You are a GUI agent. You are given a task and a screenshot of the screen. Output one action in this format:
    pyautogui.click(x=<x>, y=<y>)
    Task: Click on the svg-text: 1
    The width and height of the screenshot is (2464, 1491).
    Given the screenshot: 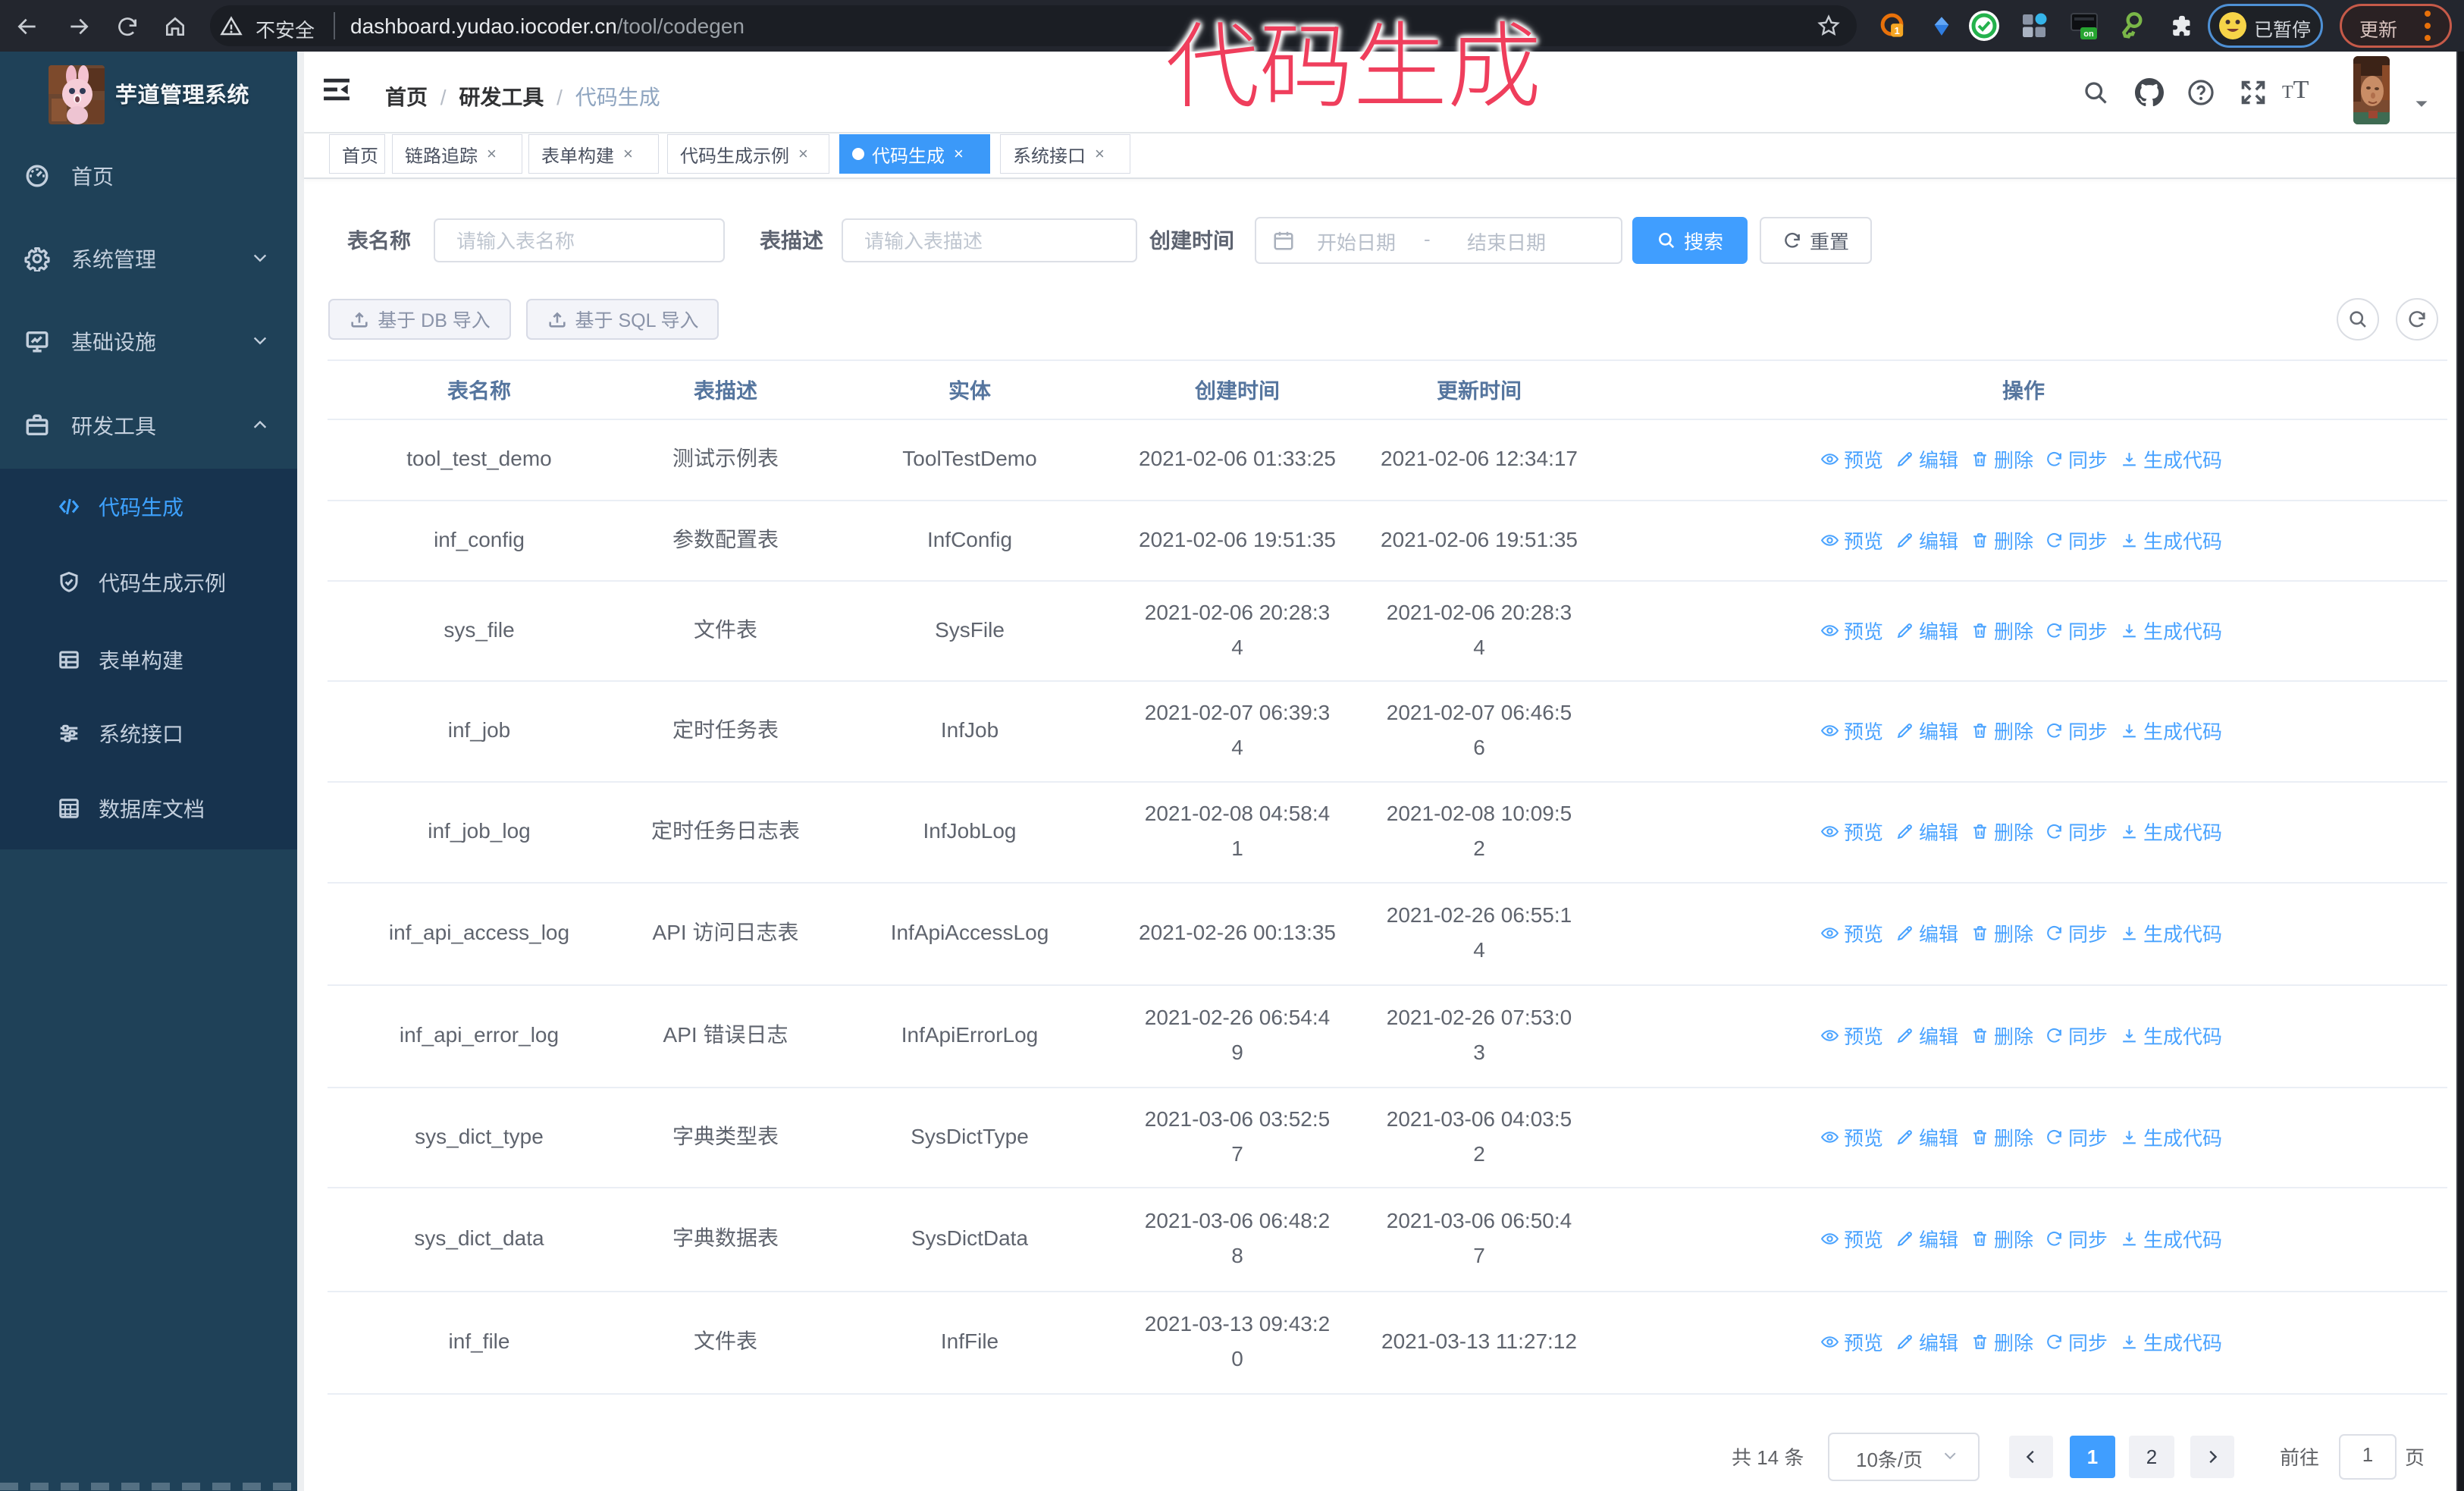 What is the action you would take?
    pyautogui.click(x=1896, y=30)
    